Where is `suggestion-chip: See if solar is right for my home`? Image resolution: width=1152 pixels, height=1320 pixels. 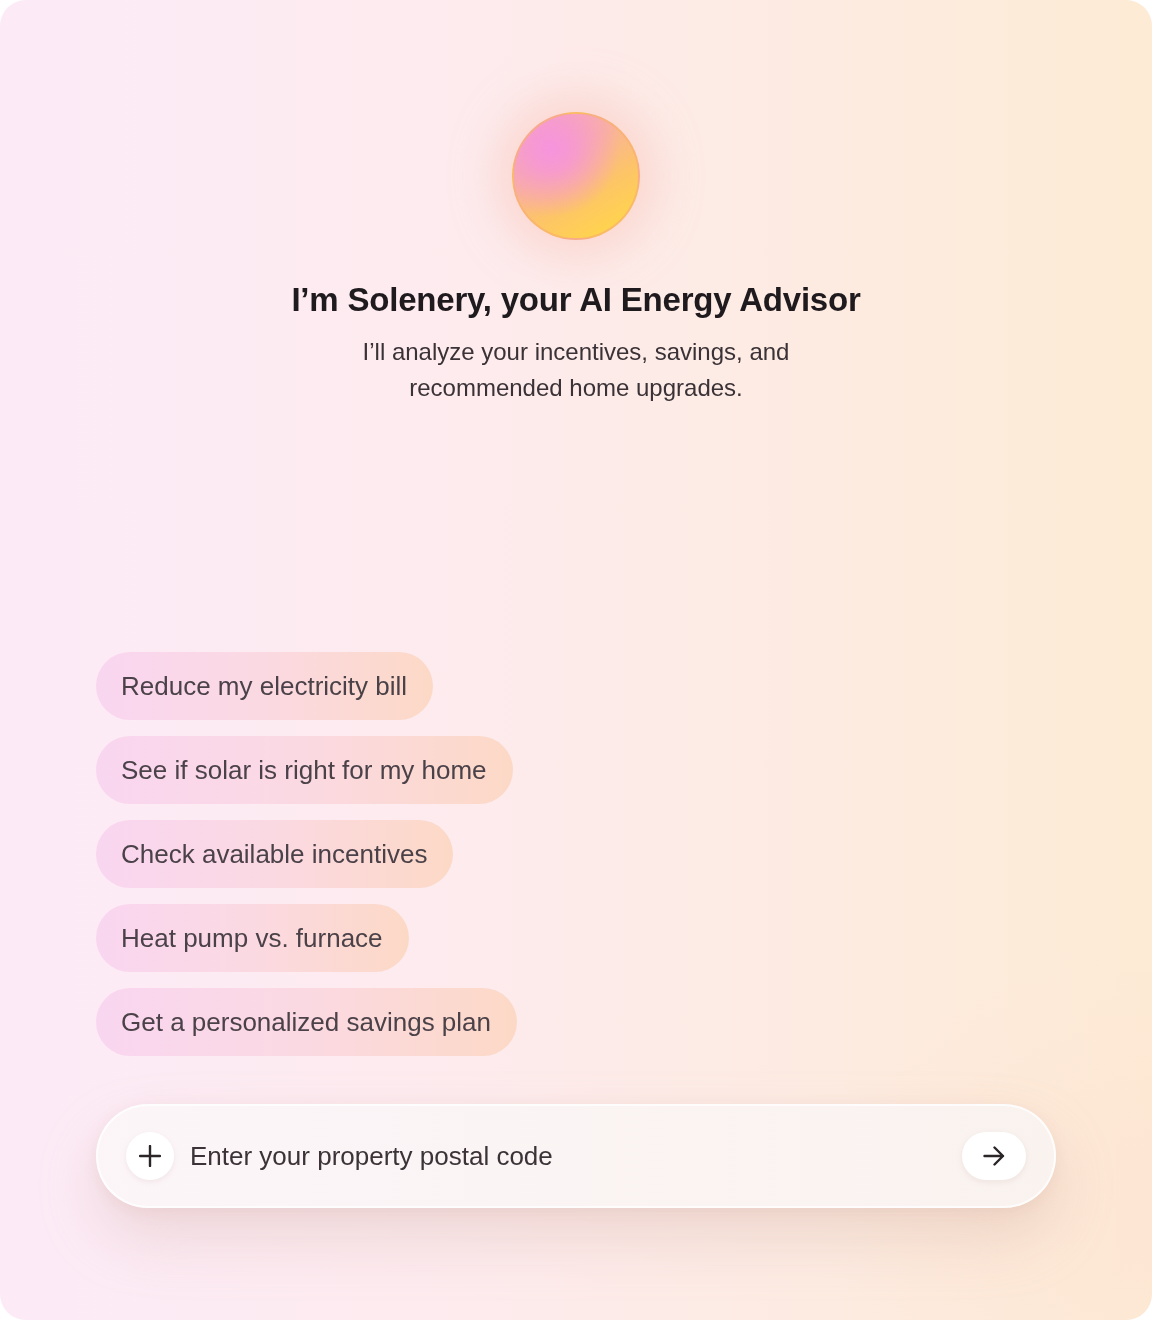 suggestion-chip: See if solar is right for my home is located at coordinates (304, 770).